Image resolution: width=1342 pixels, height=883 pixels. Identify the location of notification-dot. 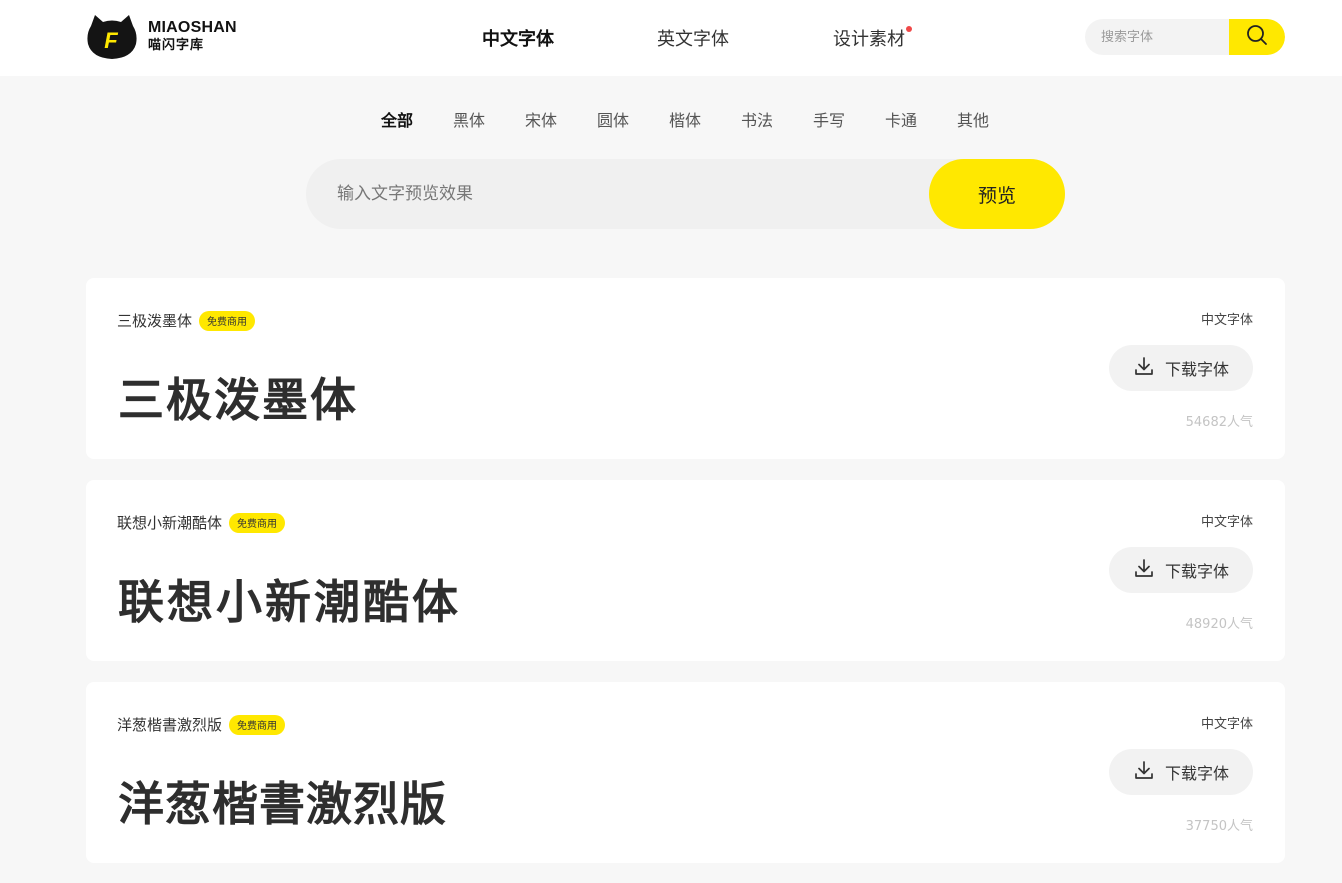
(909, 29).